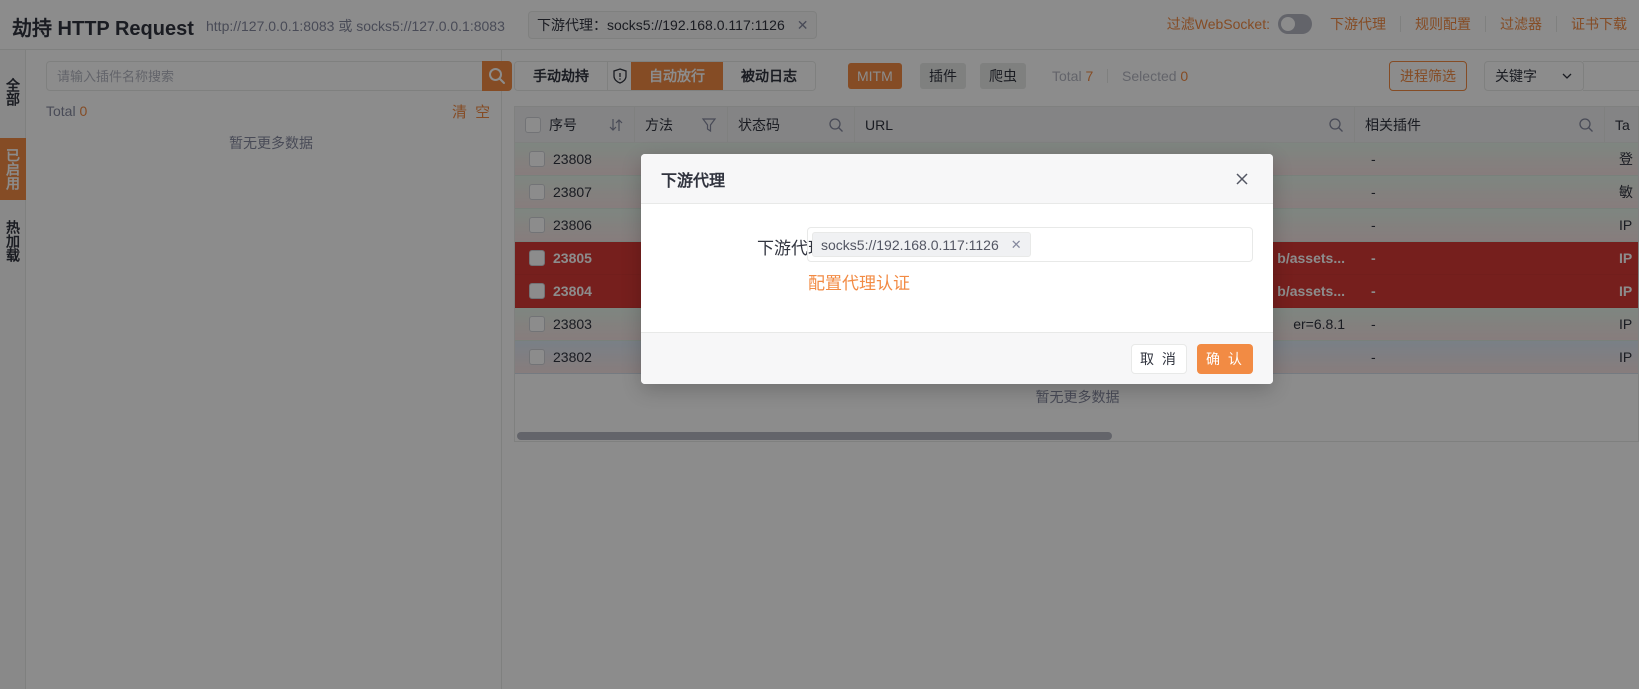 The width and height of the screenshot is (1639, 689). I want to click on dialog-header: 下游代理, so click(957, 179).